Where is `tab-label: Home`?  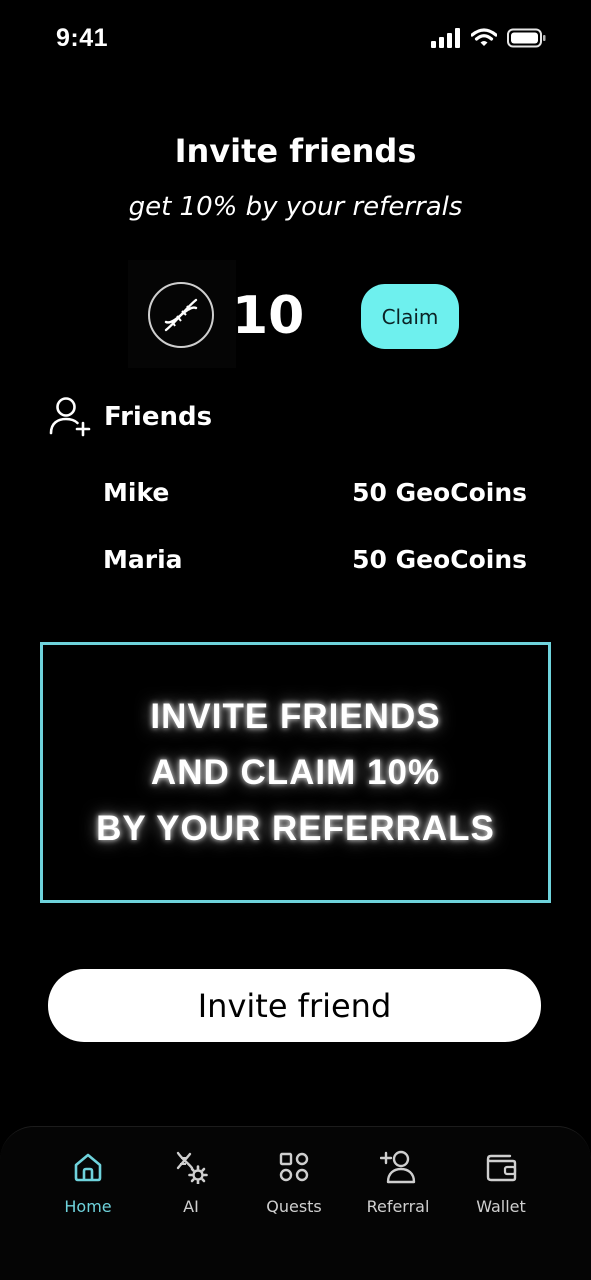
tab-label: Home is located at coordinates (88, 1206).